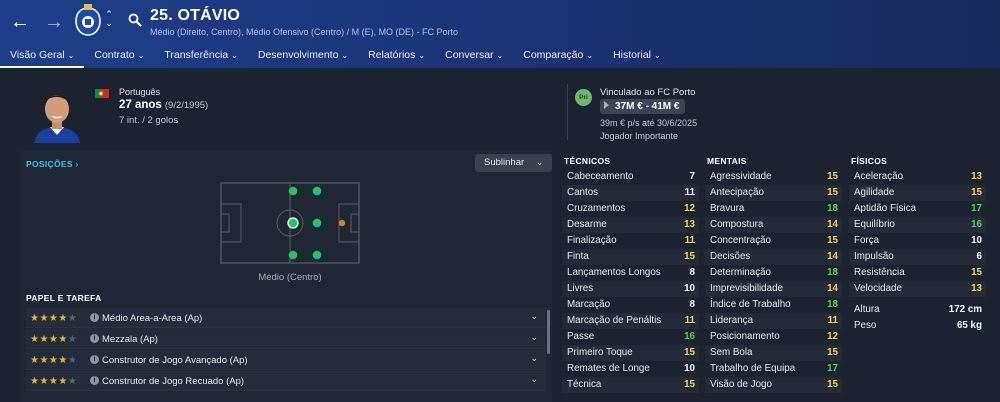  I want to click on tab-comparacao: Comparação ⌄, so click(558, 56).